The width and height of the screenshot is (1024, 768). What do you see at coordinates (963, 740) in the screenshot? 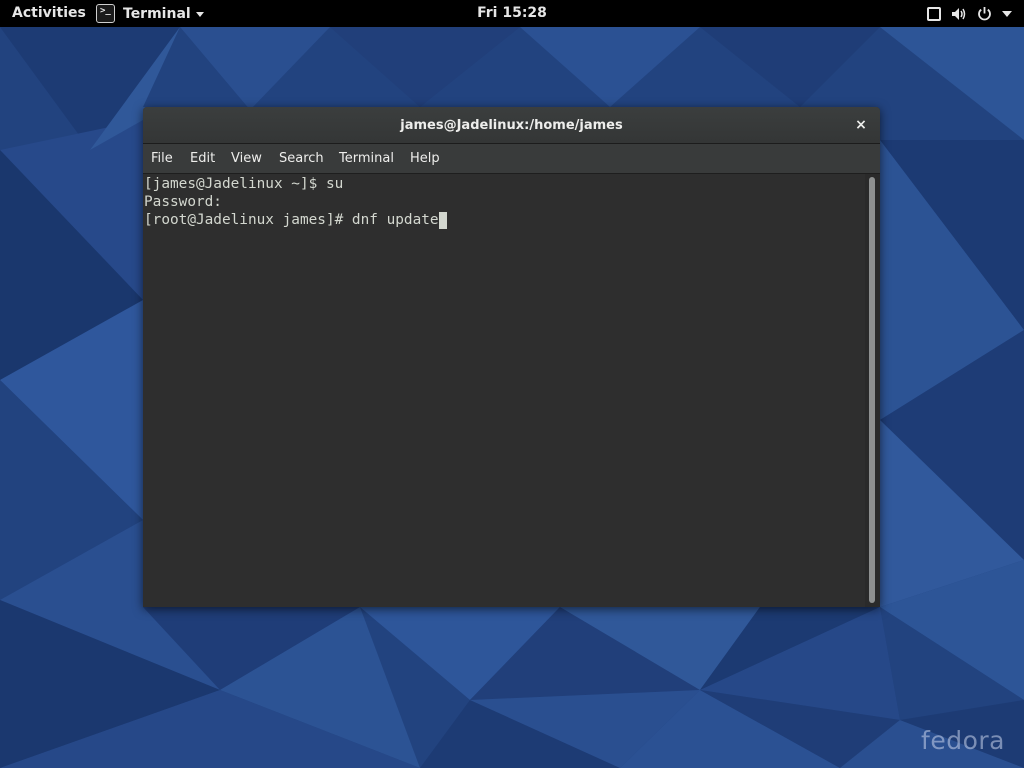
I see `fedora-watermark: fedora` at bounding box center [963, 740].